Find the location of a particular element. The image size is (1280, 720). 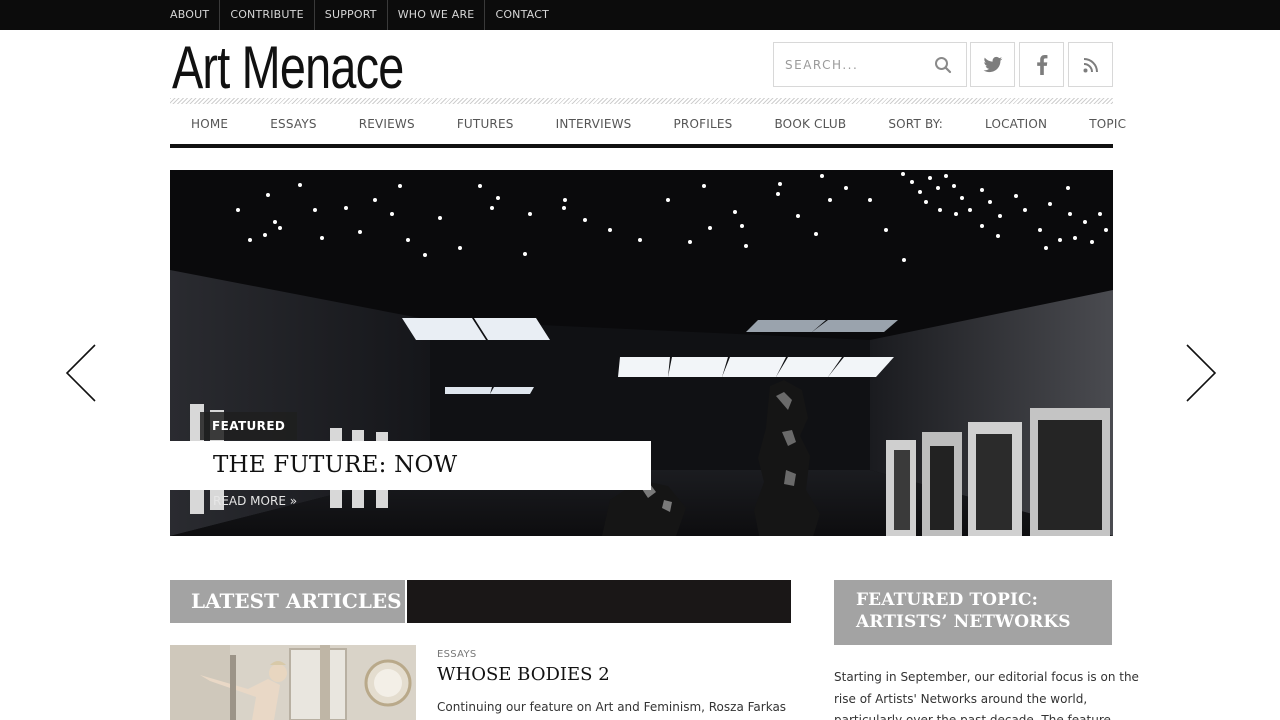

article-photo is located at coordinates (293, 682).